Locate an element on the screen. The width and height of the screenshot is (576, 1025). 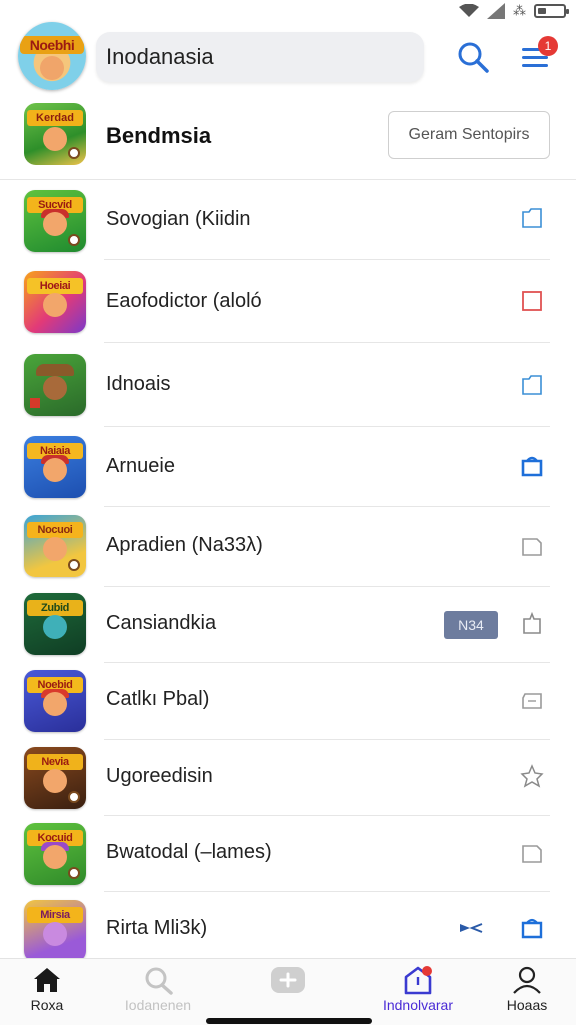
featured-game-icon: Kerdad is located at coordinates (55, 134).